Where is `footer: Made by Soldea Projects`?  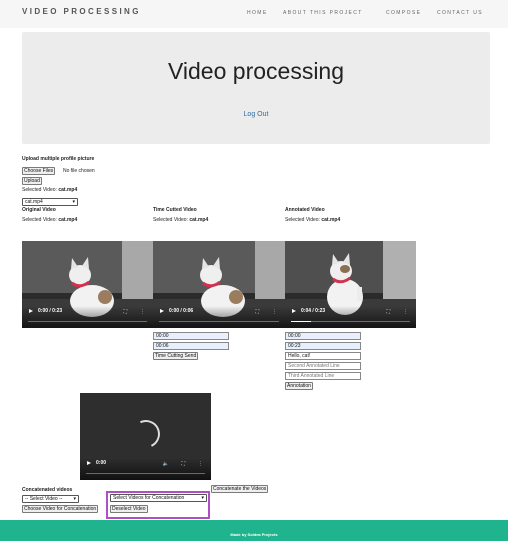
footer: Made by Soldea Projects is located at coordinates (254, 530).